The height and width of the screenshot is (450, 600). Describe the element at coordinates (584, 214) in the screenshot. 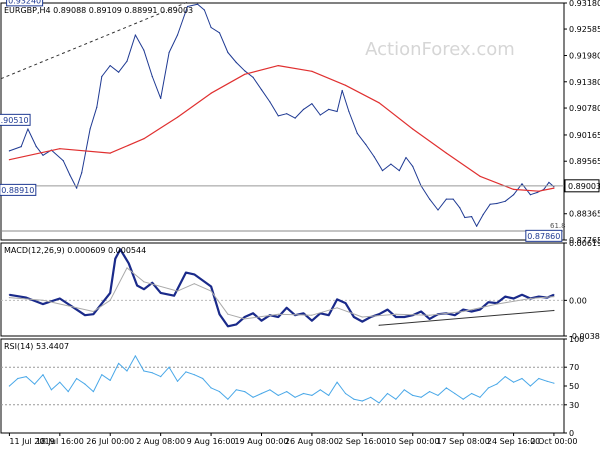

I see `price-y-tick-label: 0.88365` at that location.